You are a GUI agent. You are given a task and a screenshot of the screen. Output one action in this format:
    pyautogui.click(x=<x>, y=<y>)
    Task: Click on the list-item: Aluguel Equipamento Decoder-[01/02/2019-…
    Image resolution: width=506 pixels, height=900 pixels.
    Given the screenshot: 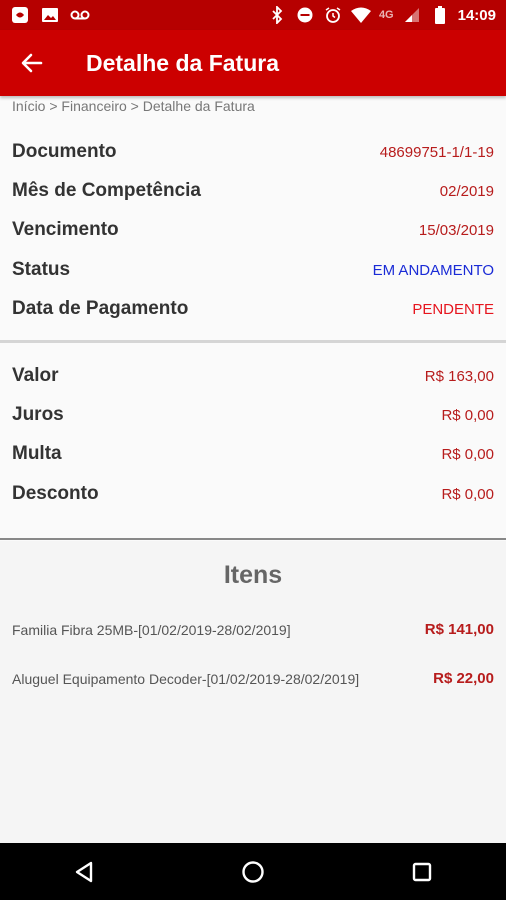 What is the action you would take?
    pyautogui.click(x=253, y=678)
    